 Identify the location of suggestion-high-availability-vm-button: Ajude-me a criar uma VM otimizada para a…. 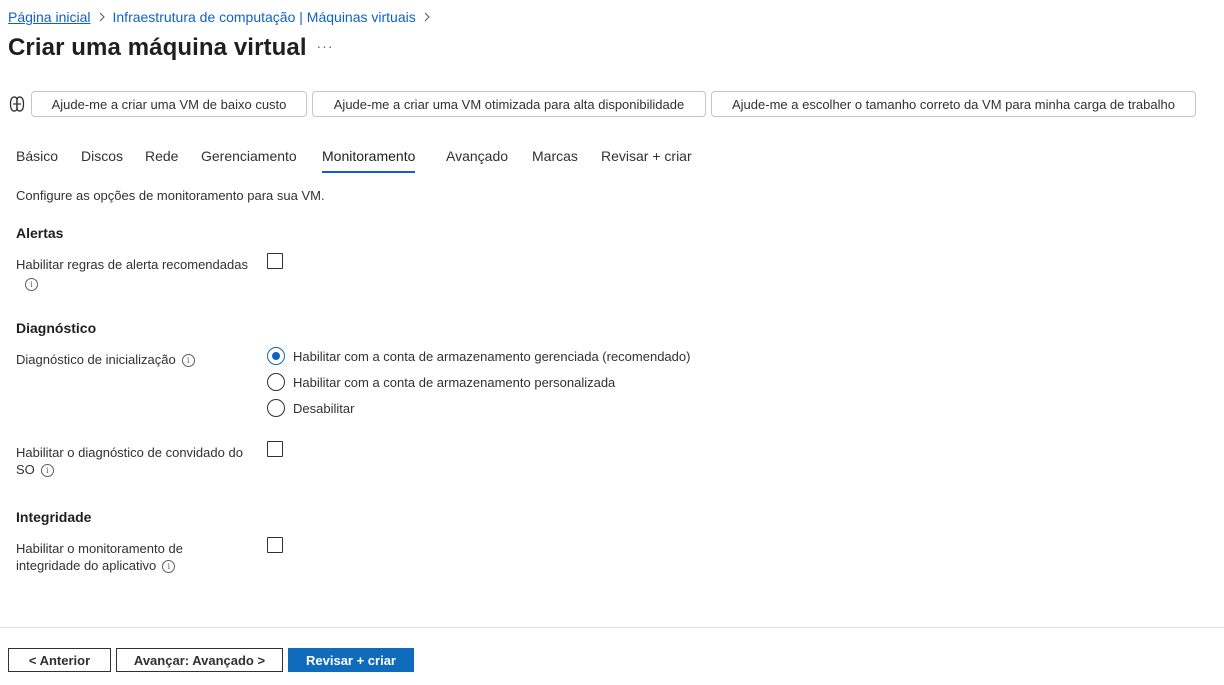
(509, 104).